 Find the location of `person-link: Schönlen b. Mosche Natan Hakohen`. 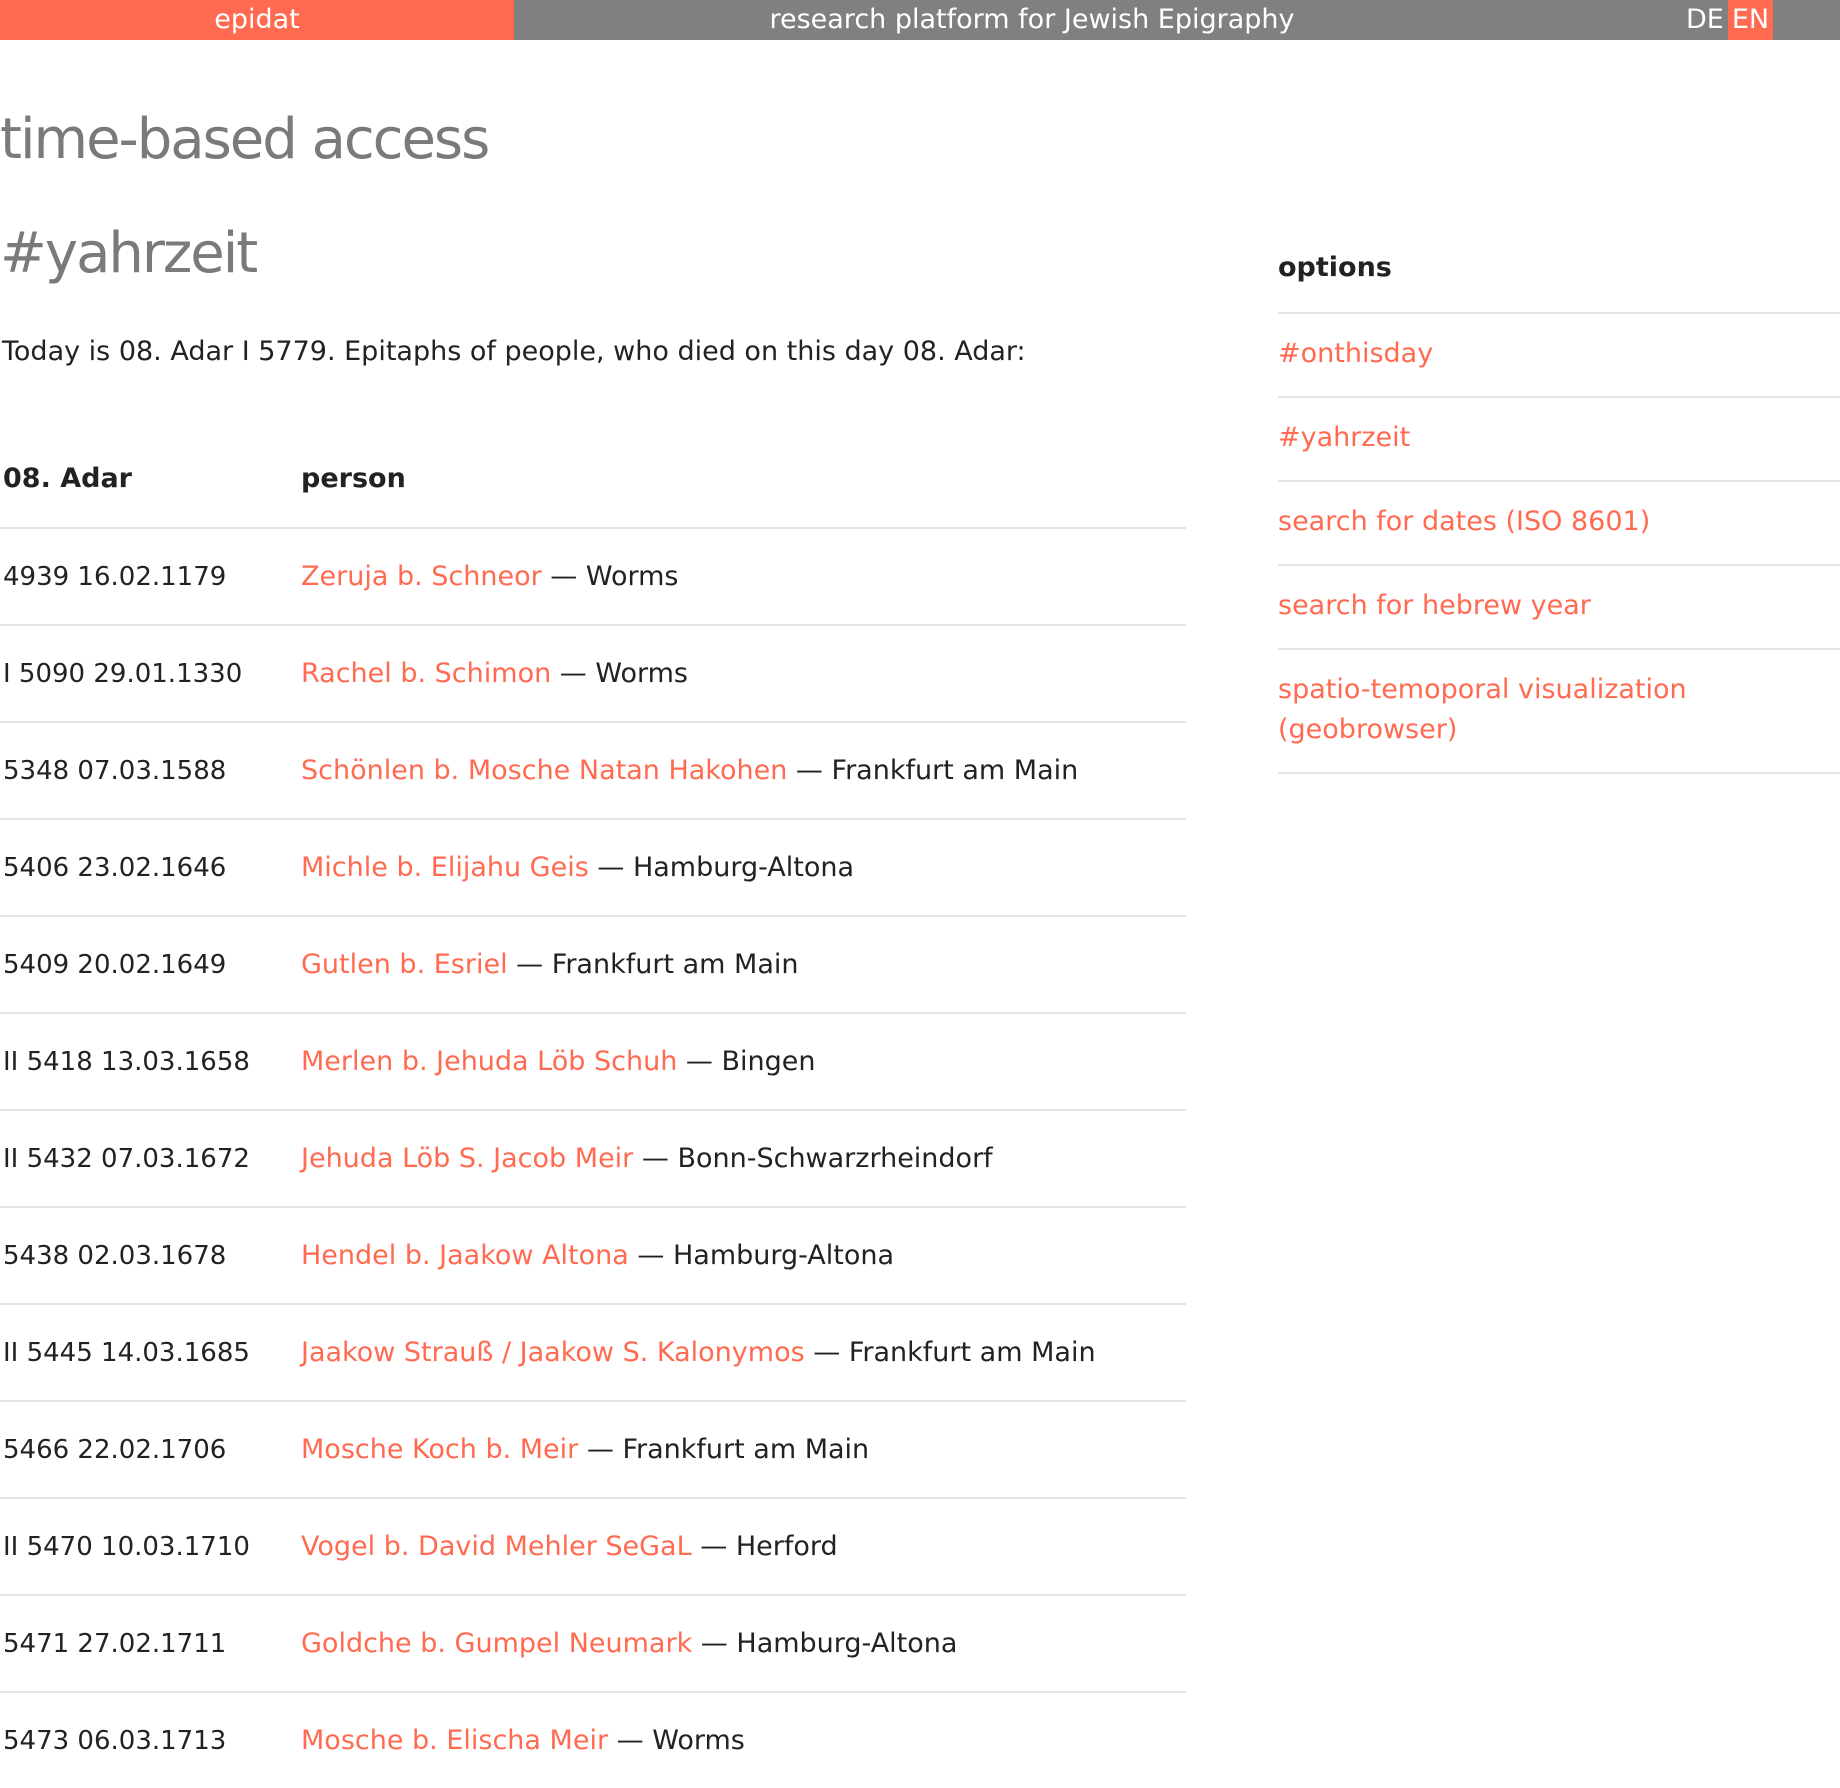

person-link: Schönlen b. Mosche Natan Hakohen is located at coordinates (544, 770).